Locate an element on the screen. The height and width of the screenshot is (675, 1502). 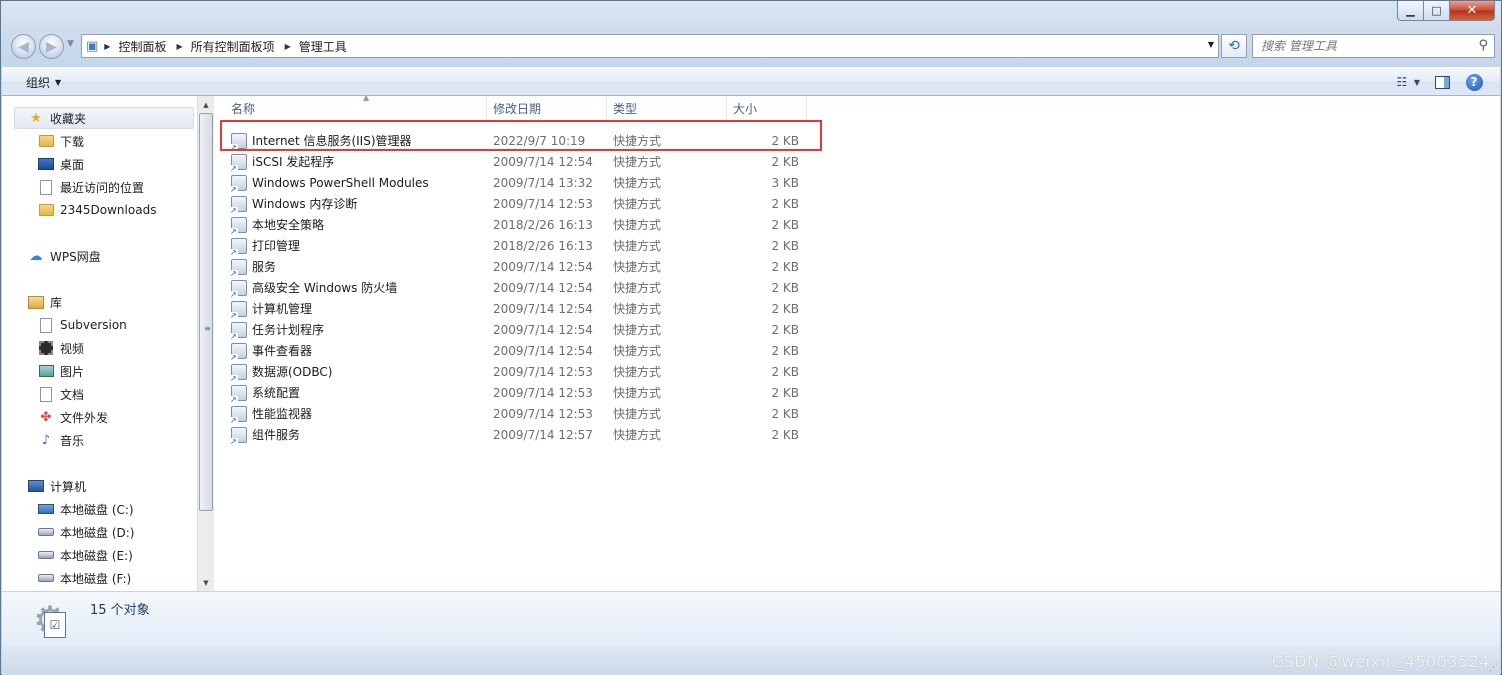
preview-pane-button is located at coordinates (1442, 82).